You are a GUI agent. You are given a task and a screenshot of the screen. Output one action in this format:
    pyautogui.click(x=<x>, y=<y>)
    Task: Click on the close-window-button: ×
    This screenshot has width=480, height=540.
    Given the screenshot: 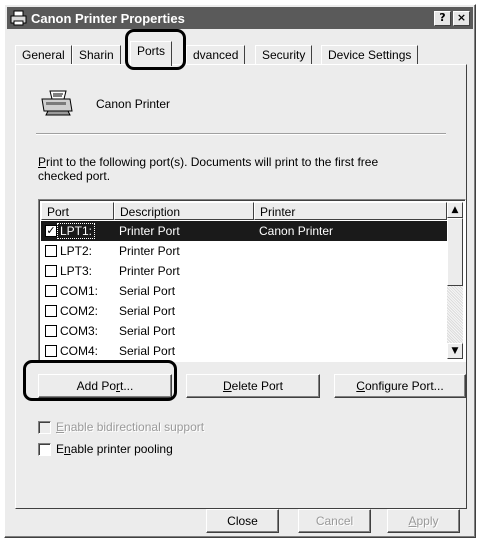 What is the action you would take?
    pyautogui.click(x=461, y=18)
    